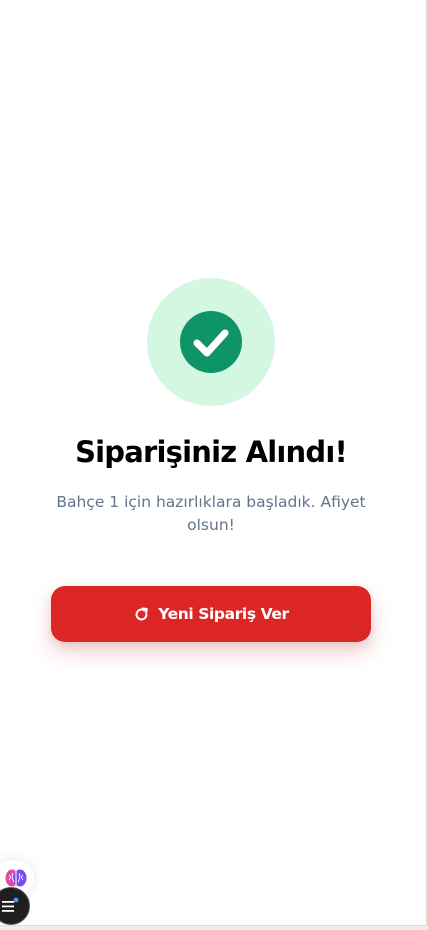 The height and width of the screenshot is (930, 428). Describe the element at coordinates (223, 614) in the screenshot. I see `new-order-label: Yeni Sipariş Ver` at that location.